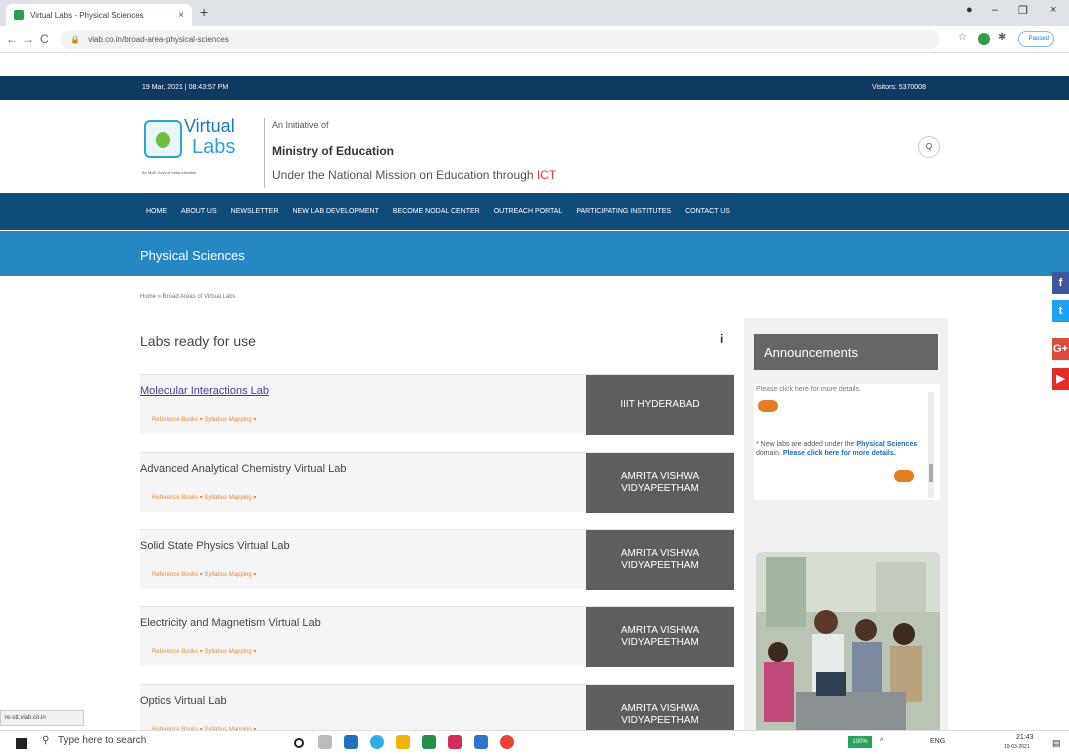 This screenshot has height=754, width=1069. What do you see at coordinates (377, 742) in the screenshot?
I see `edge-icon` at bounding box center [377, 742].